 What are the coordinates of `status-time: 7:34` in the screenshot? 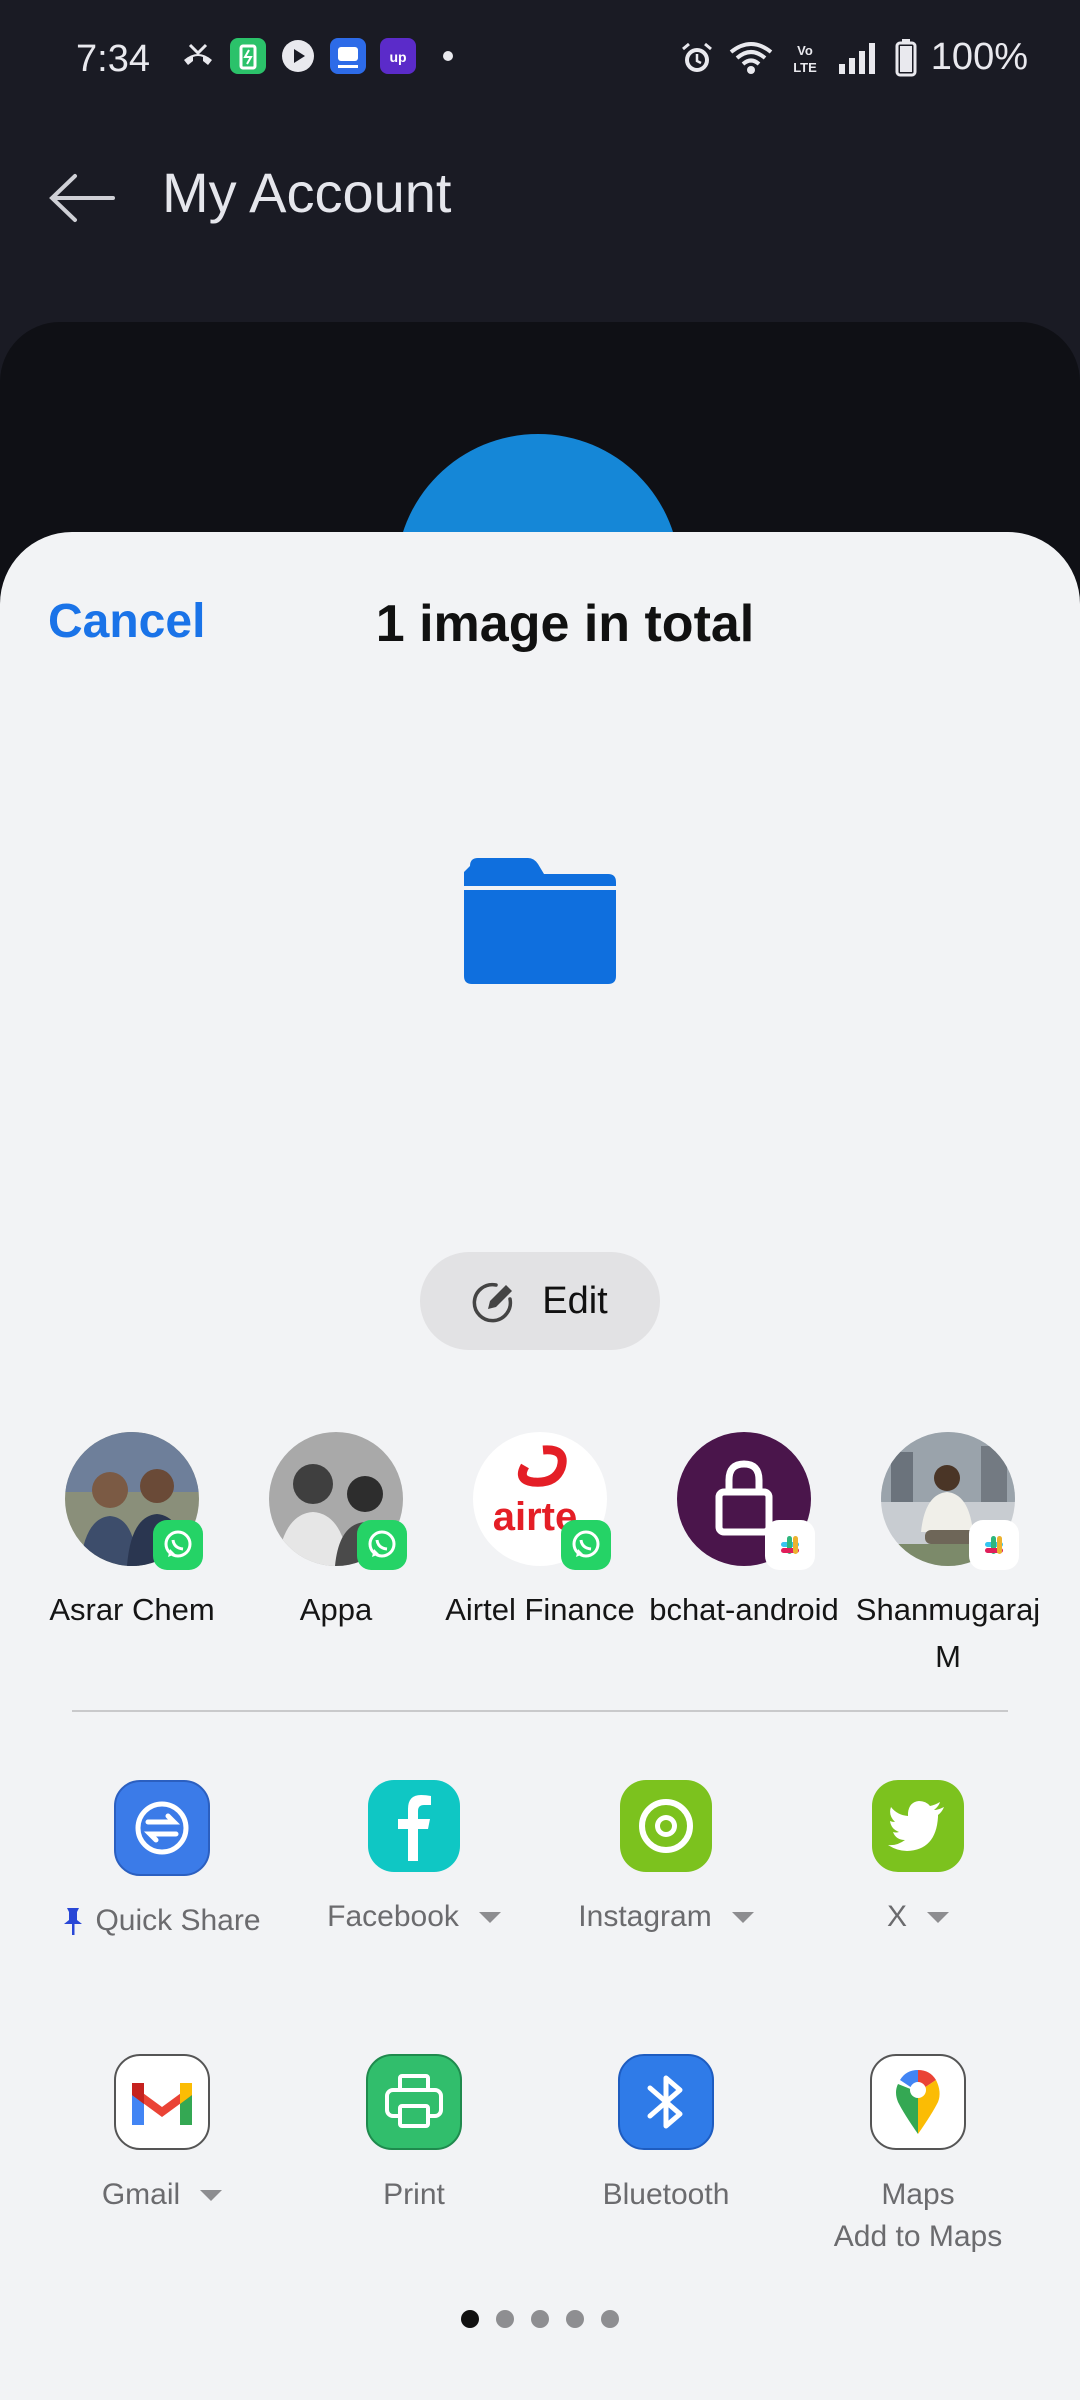 It's located at (113, 59).